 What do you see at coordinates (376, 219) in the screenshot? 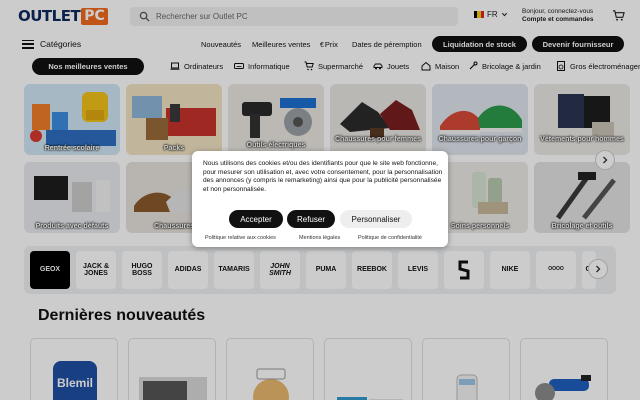
I see `personalize-button: Personnaliser` at bounding box center [376, 219].